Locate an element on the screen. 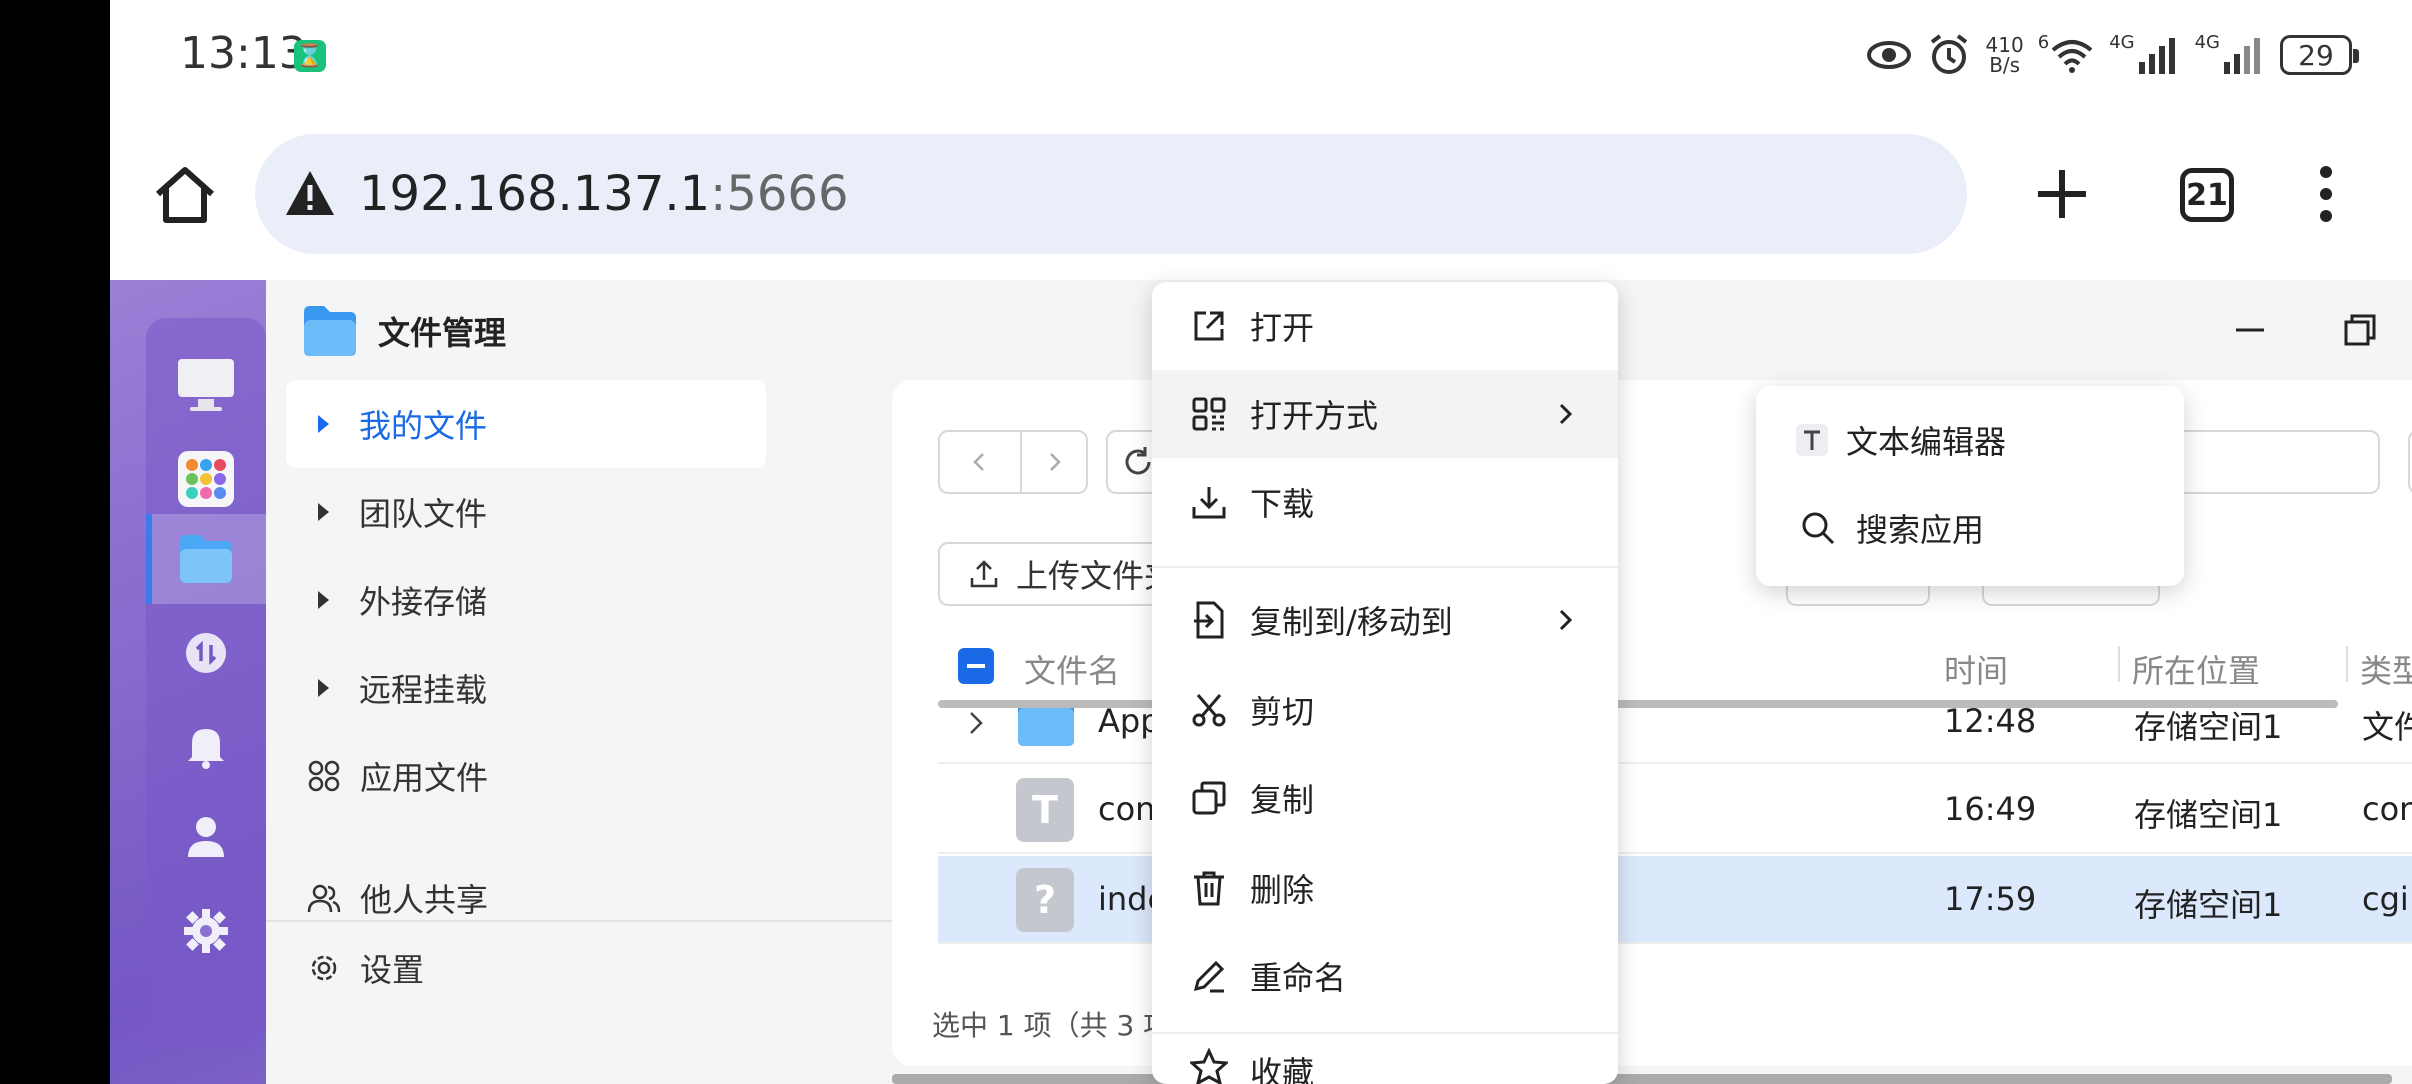  home-icon is located at coordinates (185, 195).